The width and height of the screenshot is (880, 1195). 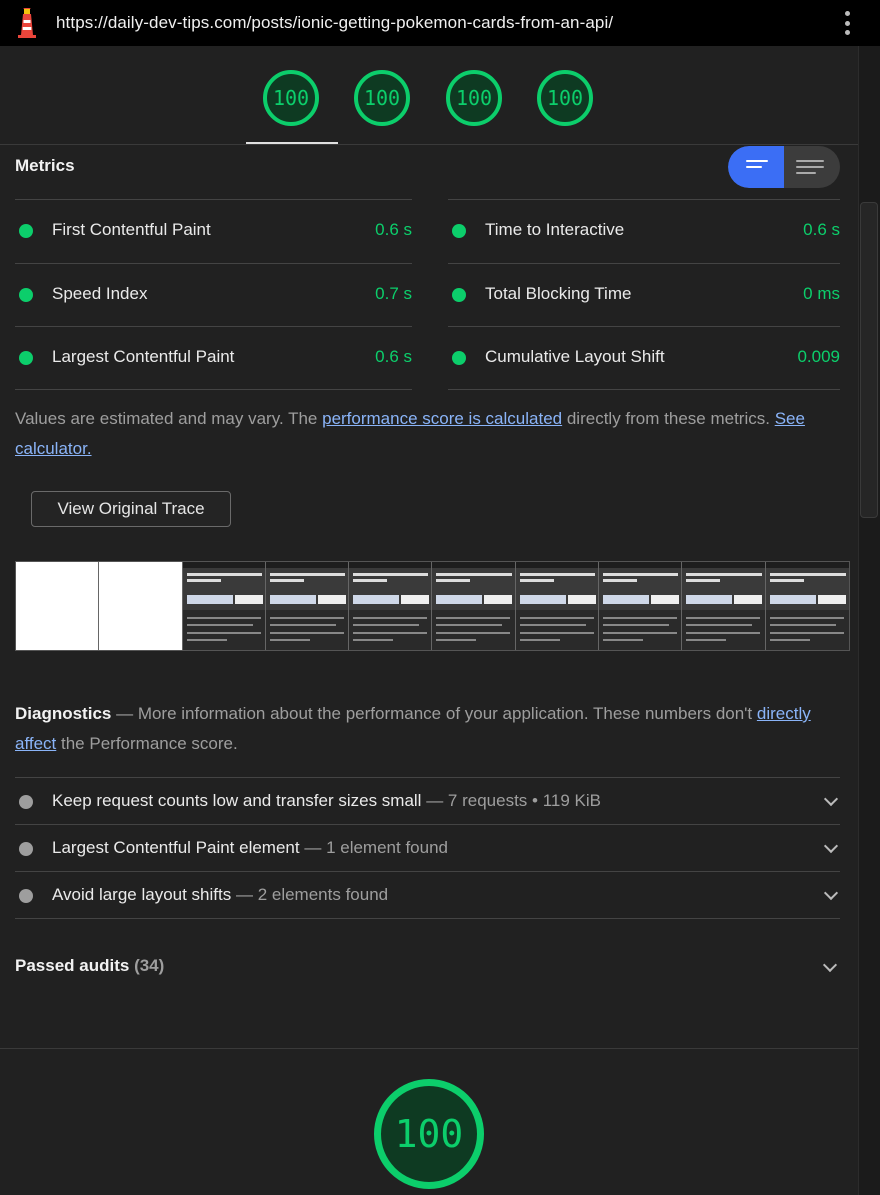 I want to click on metric-speed-index: Speed Index 0.7 s, so click(x=213, y=294).